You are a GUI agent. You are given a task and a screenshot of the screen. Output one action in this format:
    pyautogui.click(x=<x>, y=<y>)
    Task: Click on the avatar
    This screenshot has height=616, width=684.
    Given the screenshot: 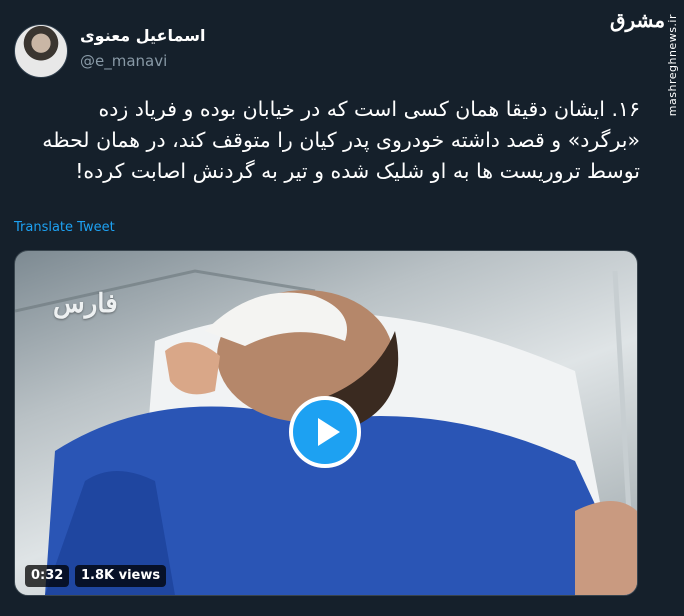 What is the action you would take?
    pyautogui.click(x=41, y=51)
    